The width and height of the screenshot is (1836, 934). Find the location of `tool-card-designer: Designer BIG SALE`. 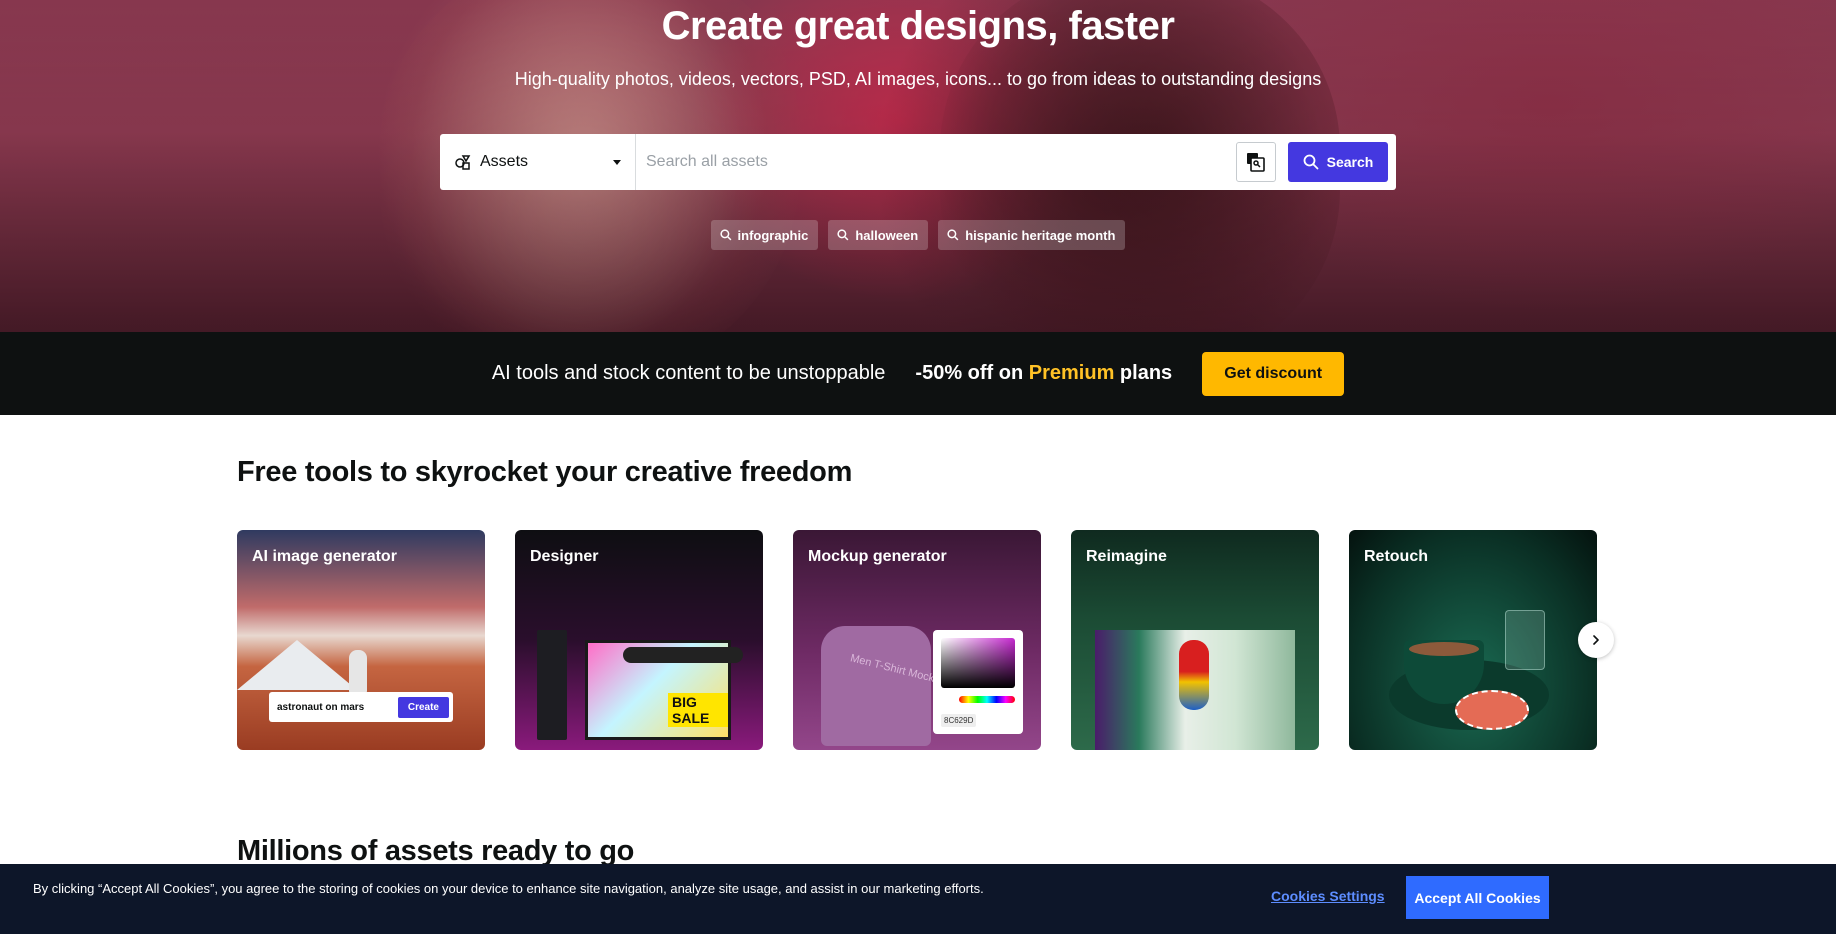

tool-card-designer: Designer BIG SALE is located at coordinates (639, 640).